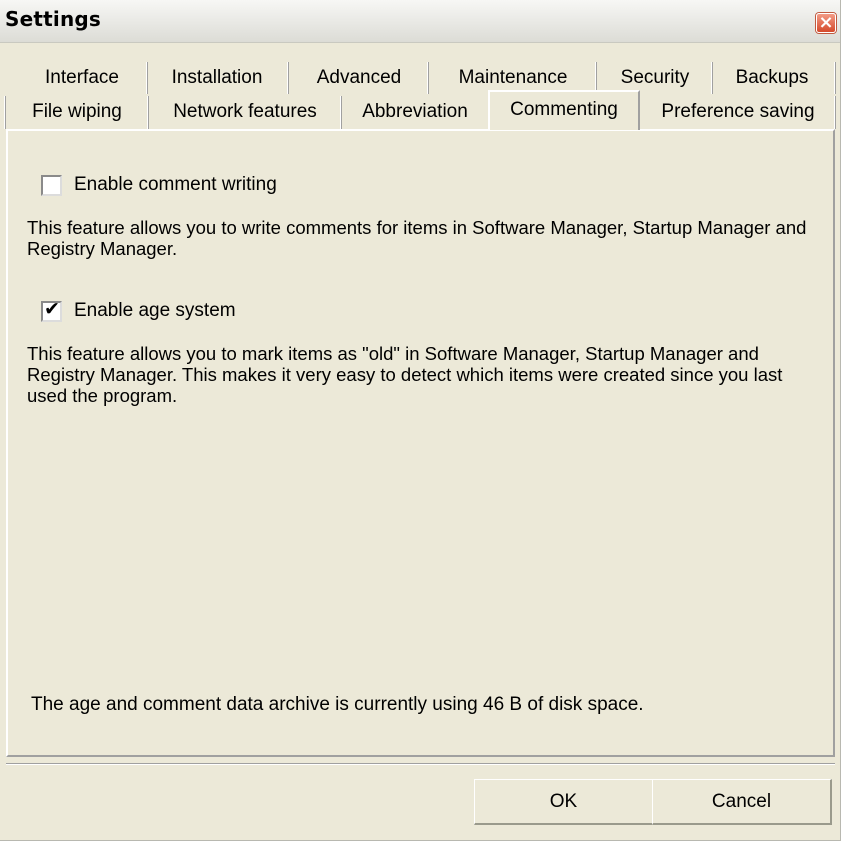 Image resolution: width=841 pixels, height=841 pixels. Describe the element at coordinates (245, 112) in the screenshot. I see `tab-network-features: Network features` at that location.